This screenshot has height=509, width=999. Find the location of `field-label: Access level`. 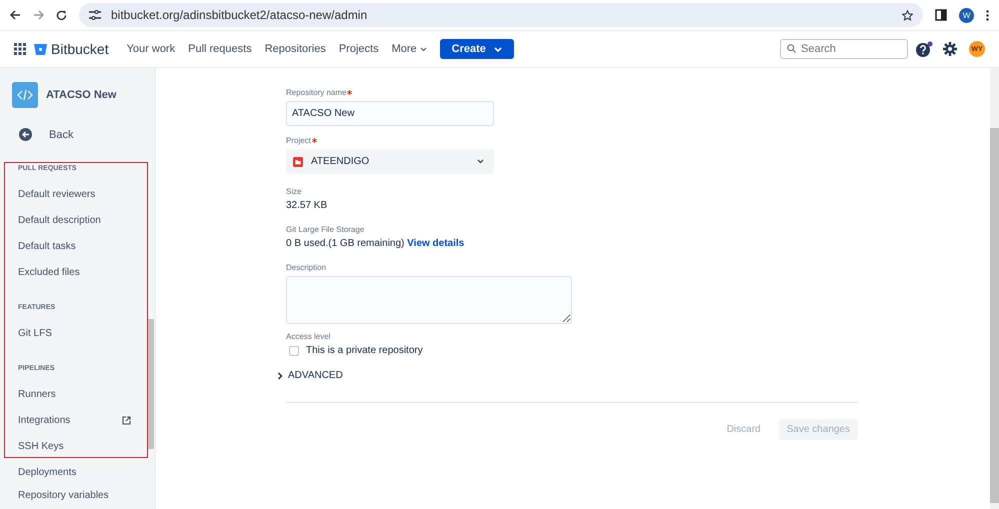

field-label: Access level is located at coordinates (309, 336).